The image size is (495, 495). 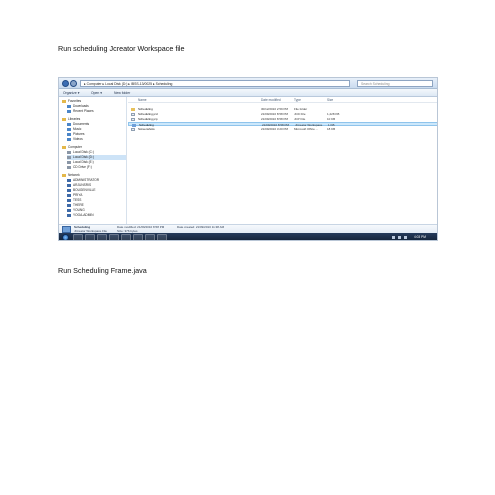 What do you see at coordinates (65, 237) in the screenshot?
I see `start-orb-icon` at bounding box center [65, 237].